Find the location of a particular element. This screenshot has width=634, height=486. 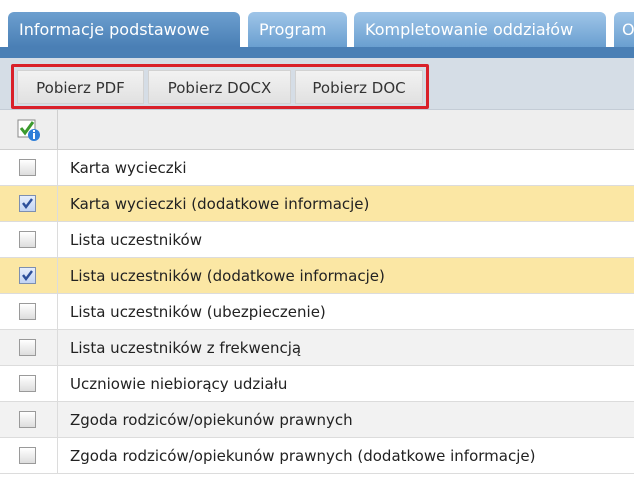

row-label: Karta wycieczki (dodatkowe informacje) is located at coordinates (220, 204).